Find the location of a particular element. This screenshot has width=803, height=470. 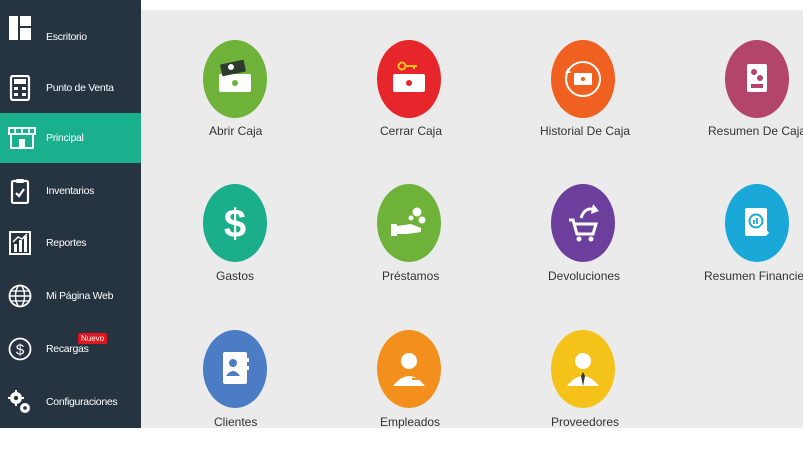

sidebar-item-recargas: $ Recargas is located at coordinates (70, 349).